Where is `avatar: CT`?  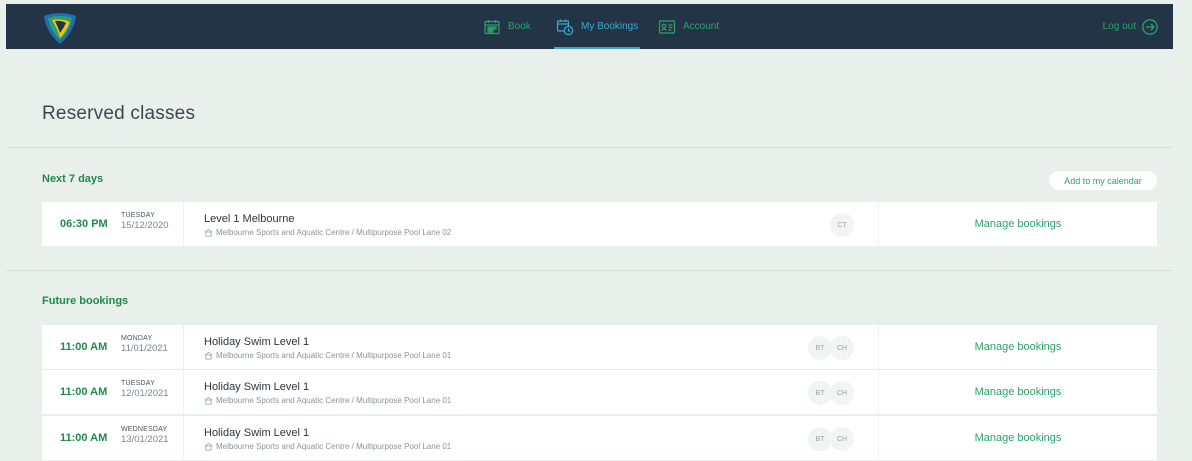 avatar: CT is located at coordinates (842, 225).